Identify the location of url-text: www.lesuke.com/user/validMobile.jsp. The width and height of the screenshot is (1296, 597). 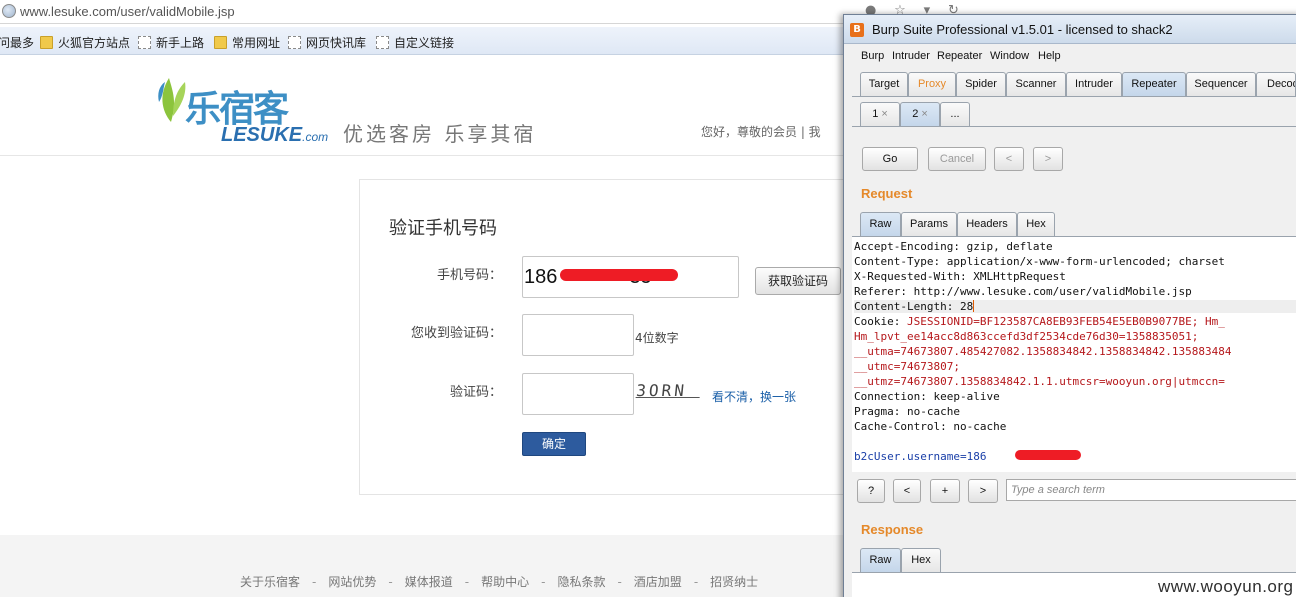
(127, 11).